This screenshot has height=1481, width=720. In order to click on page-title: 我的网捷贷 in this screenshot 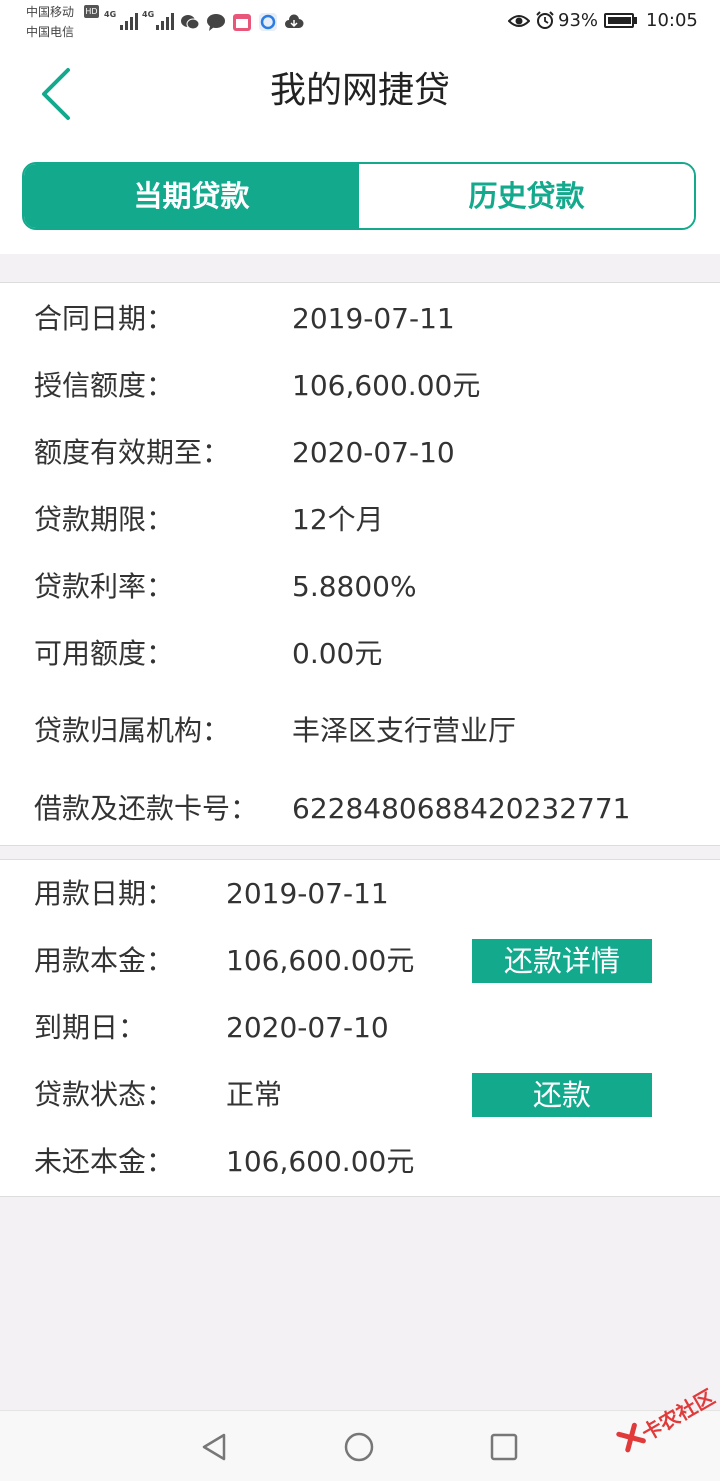, I will do `click(359, 90)`.